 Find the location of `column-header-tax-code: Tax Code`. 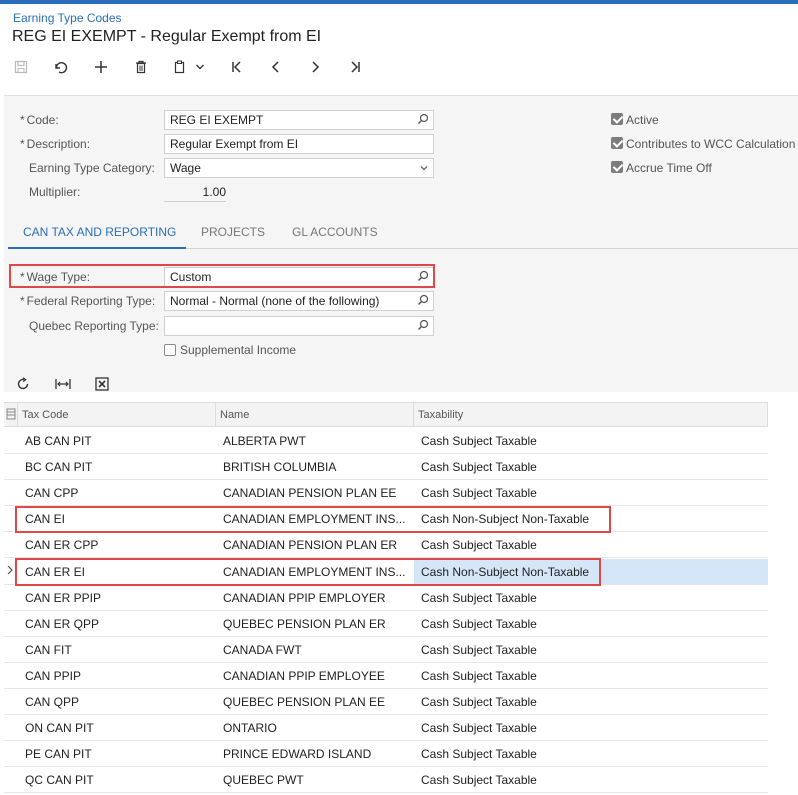

column-header-tax-code: Tax Code is located at coordinates (45, 415).